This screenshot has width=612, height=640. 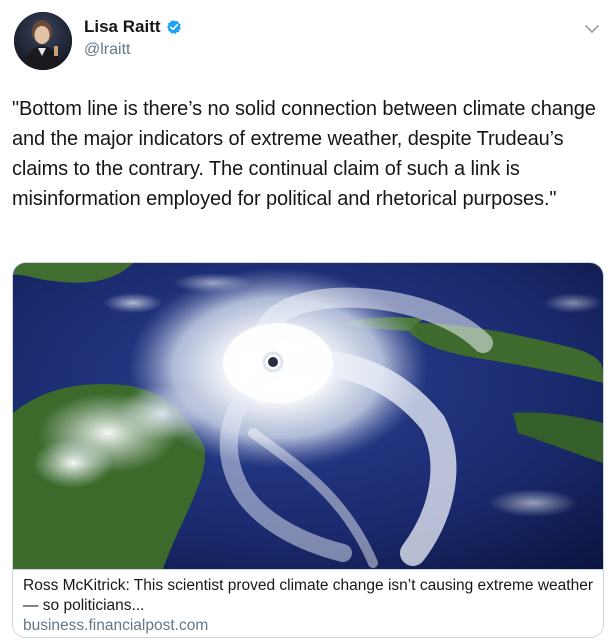 I want to click on display-name: Lisa Raitt, so click(x=122, y=27).